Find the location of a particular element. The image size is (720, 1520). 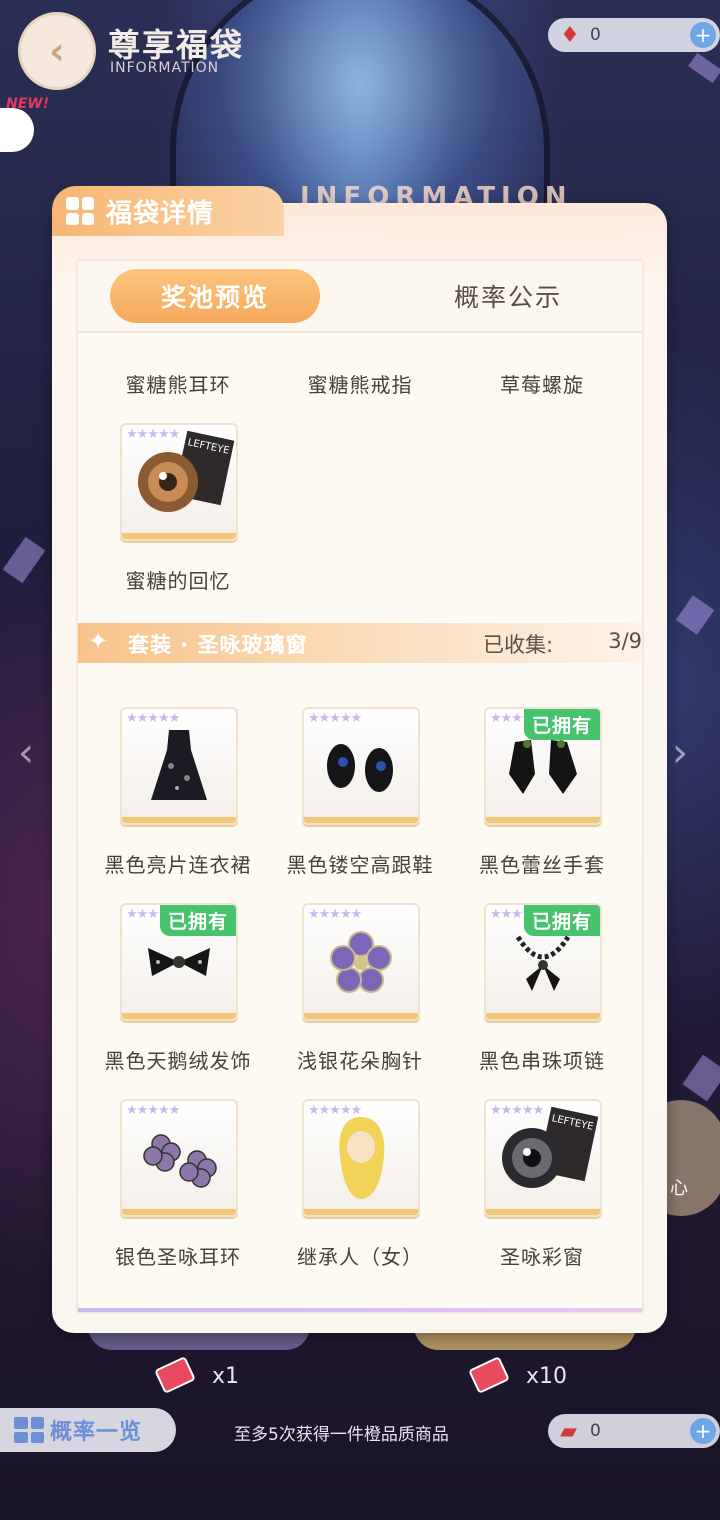

new-badge: NEW! is located at coordinates (24, 126).